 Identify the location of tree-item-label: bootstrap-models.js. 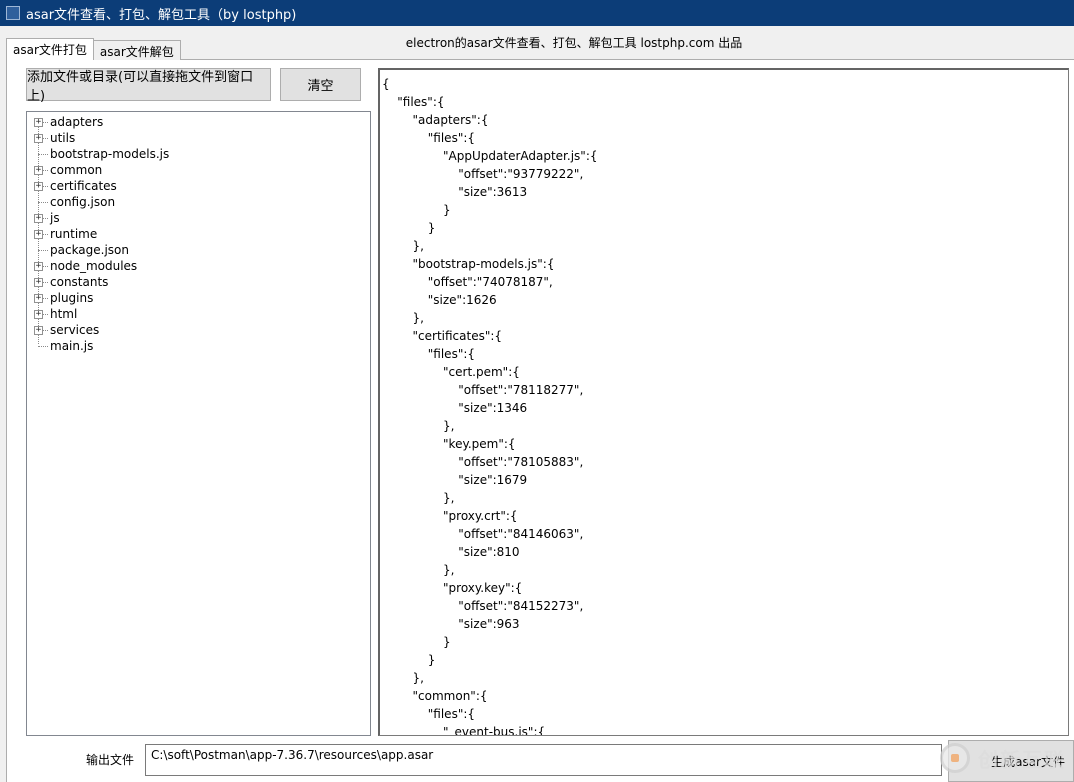
(110, 154).